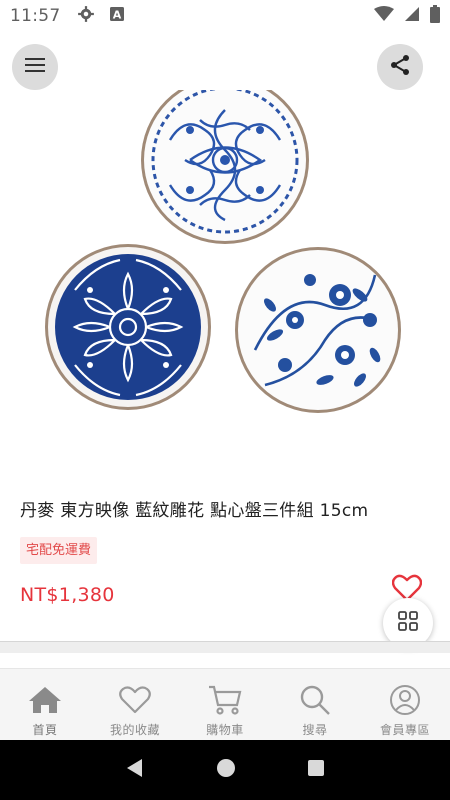 Image resolution: width=450 pixels, height=800 pixels. I want to click on hamburger-icon, so click(35, 67).